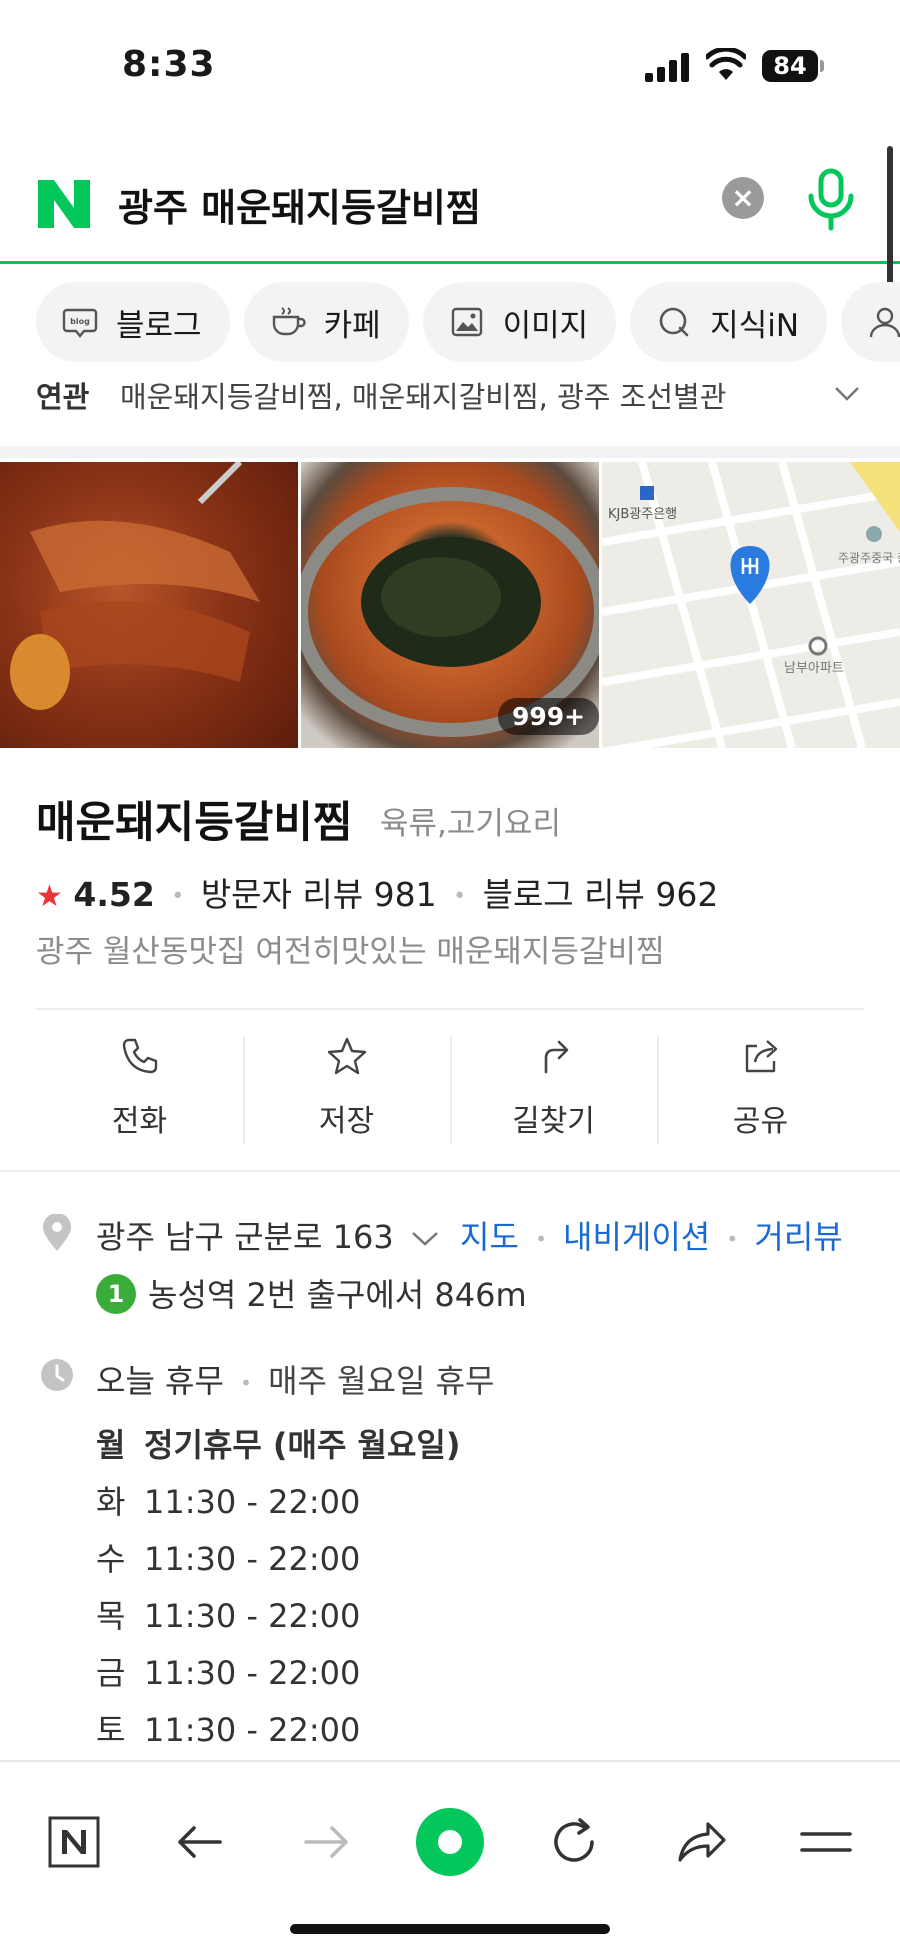 The image size is (900, 1951). What do you see at coordinates (200, 1842) in the screenshot?
I see `back-icon` at bounding box center [200, 1842].